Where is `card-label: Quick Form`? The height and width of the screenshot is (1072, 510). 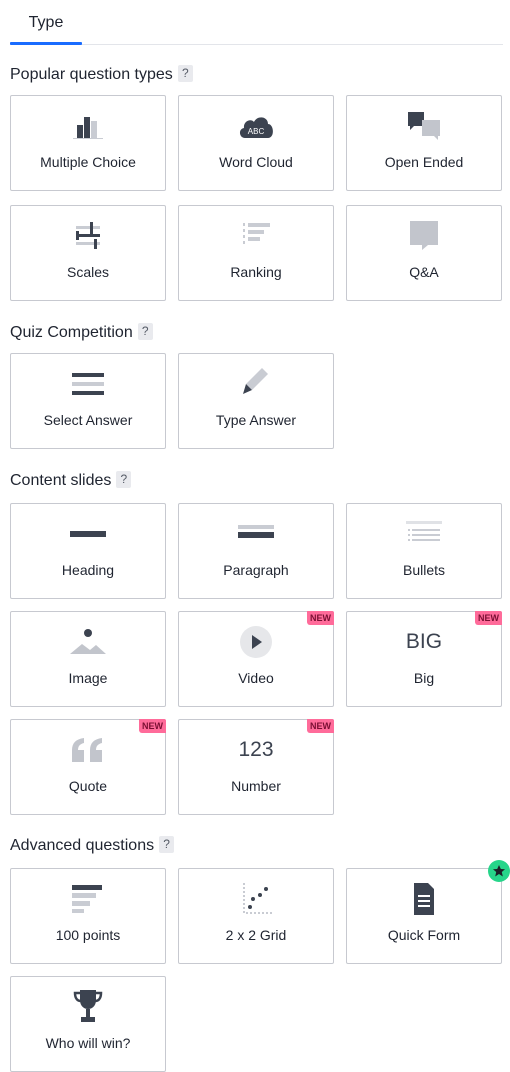
card-label: Quick Form is located at coordinates (424, 935).